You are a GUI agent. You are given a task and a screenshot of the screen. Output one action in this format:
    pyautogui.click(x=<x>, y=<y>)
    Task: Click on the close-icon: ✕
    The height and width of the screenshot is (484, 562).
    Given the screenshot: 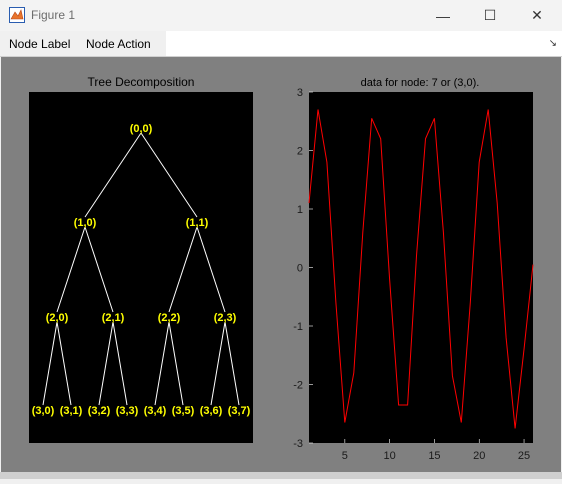 What is the action you would take?
    pyautogui.click(x=537, y=15)
    